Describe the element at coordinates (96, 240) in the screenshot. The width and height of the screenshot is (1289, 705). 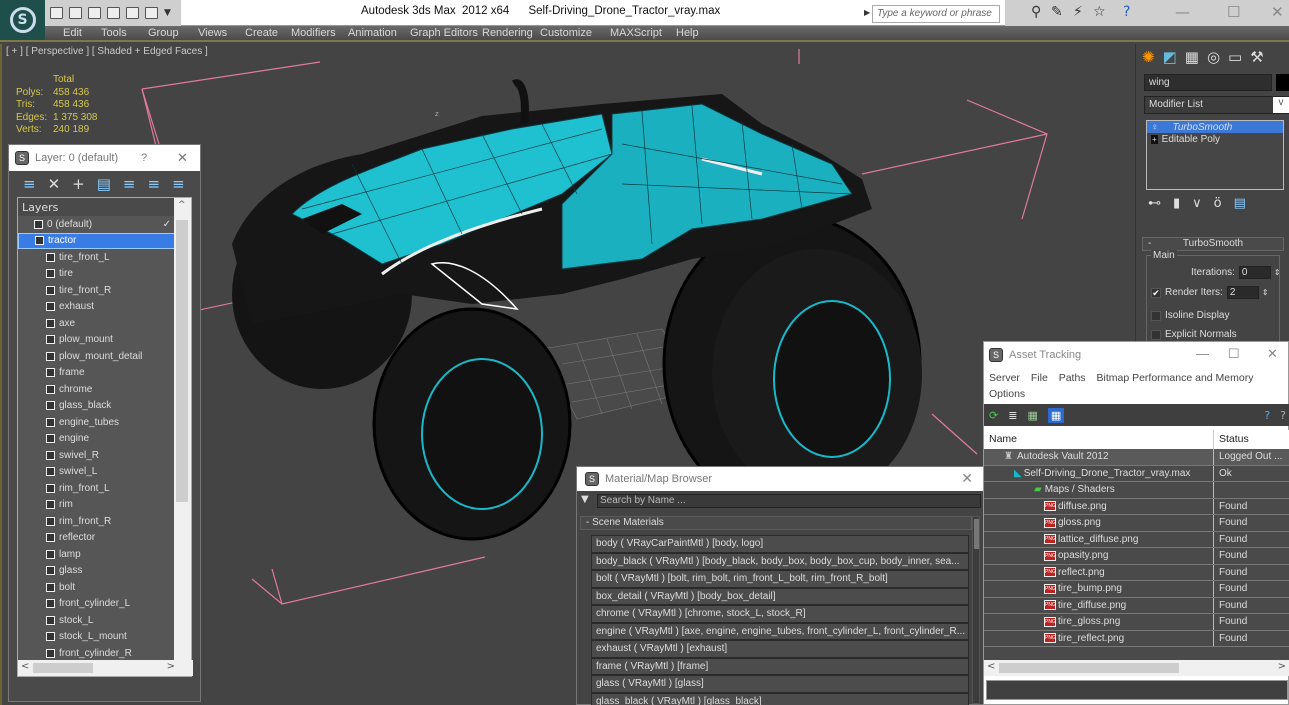
I see `layer-row: tractor` at that location.